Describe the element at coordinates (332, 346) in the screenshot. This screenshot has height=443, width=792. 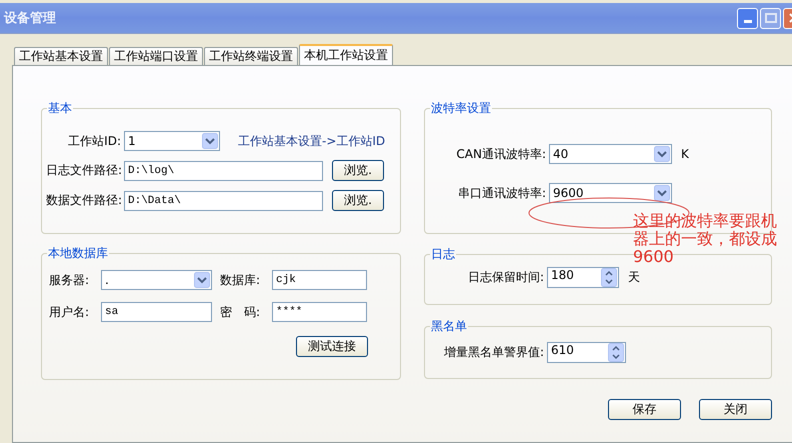
I see `test-connection-button: 测试连接` at that location.